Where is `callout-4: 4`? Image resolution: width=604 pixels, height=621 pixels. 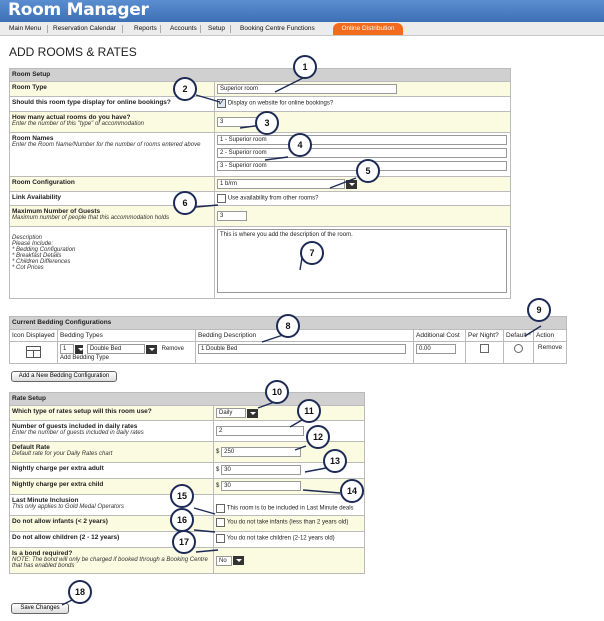
callout-4: 4 is located at coordinates (300, 145).